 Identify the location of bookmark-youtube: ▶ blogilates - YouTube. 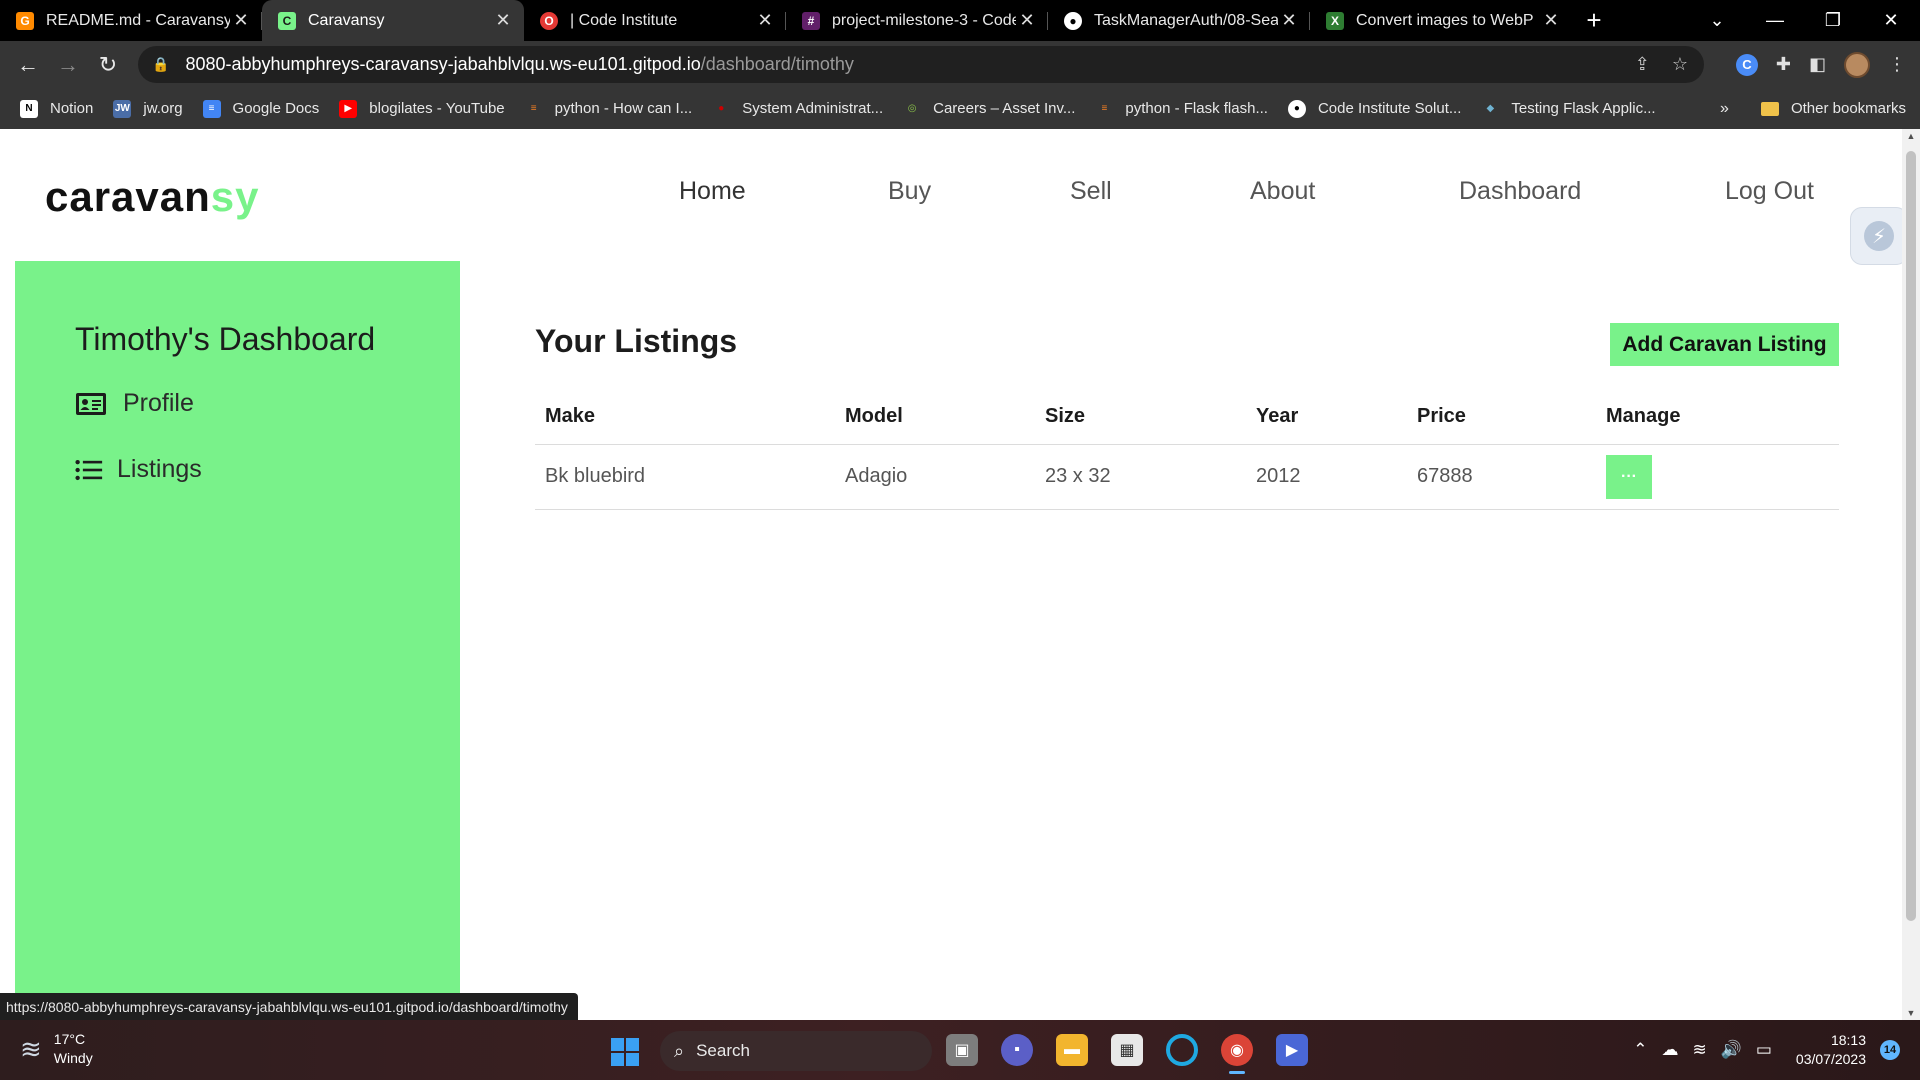
(422, 108).